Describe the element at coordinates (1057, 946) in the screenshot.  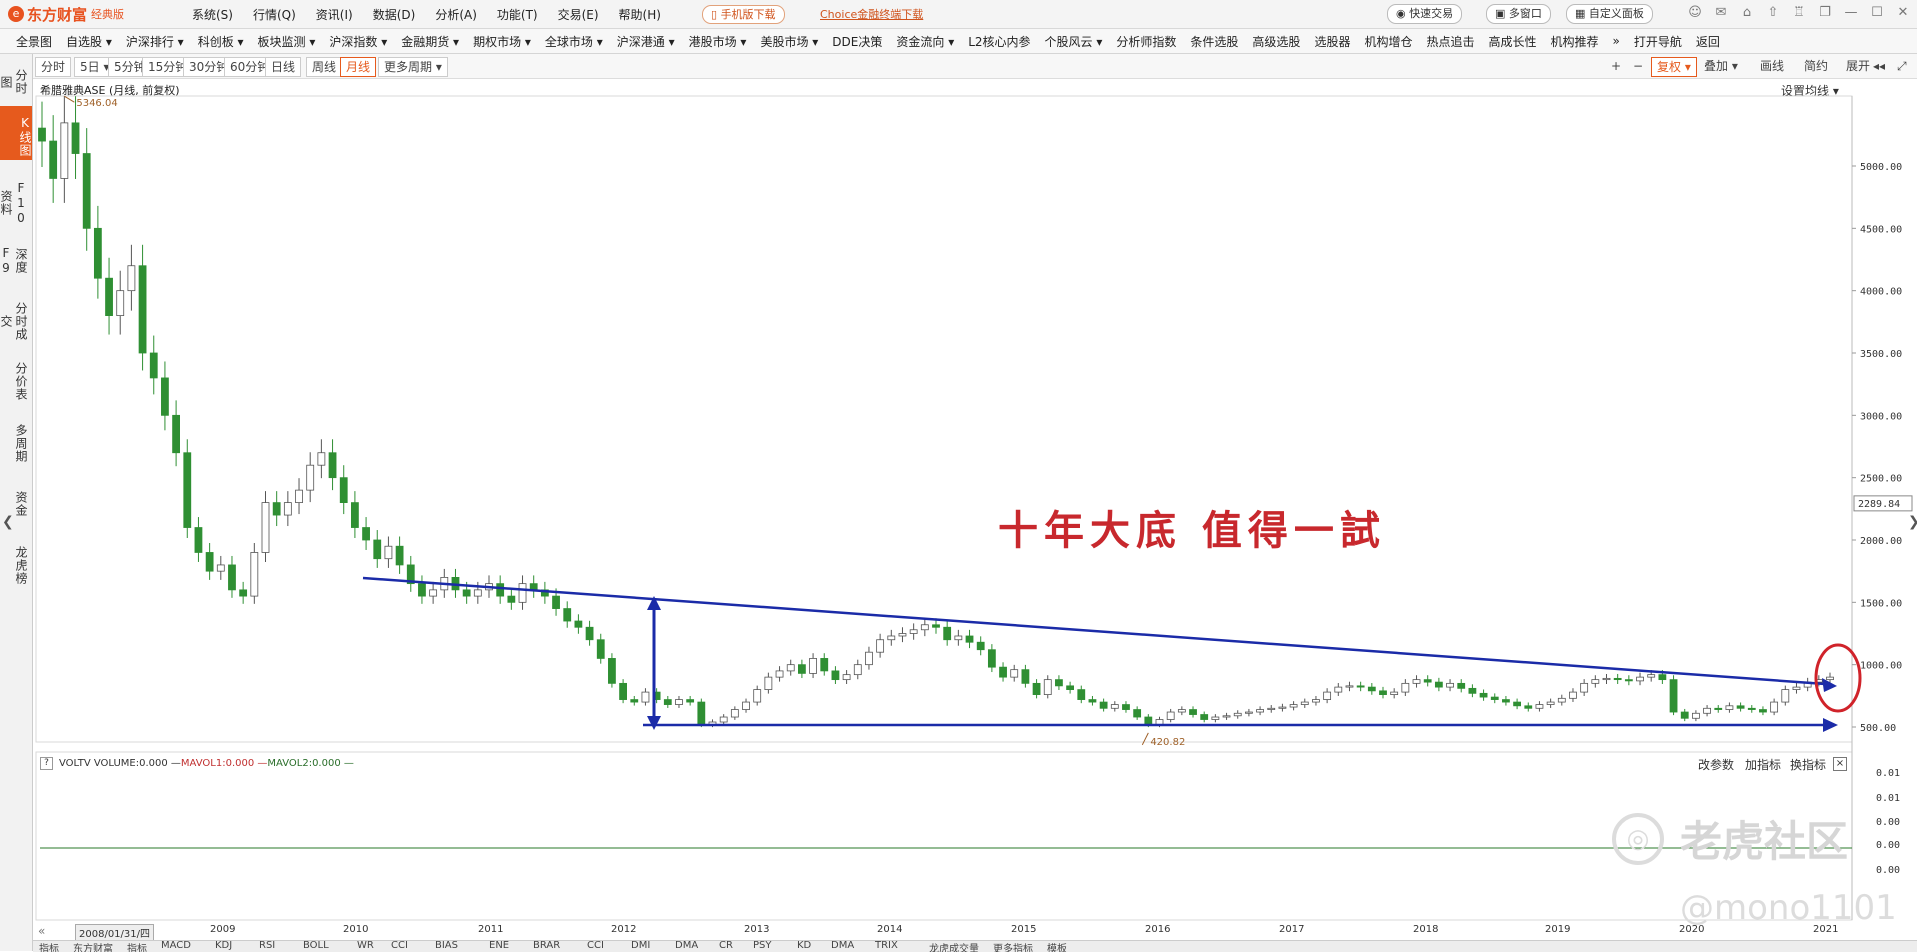
I see `indicator-tab: 模板` at that location.